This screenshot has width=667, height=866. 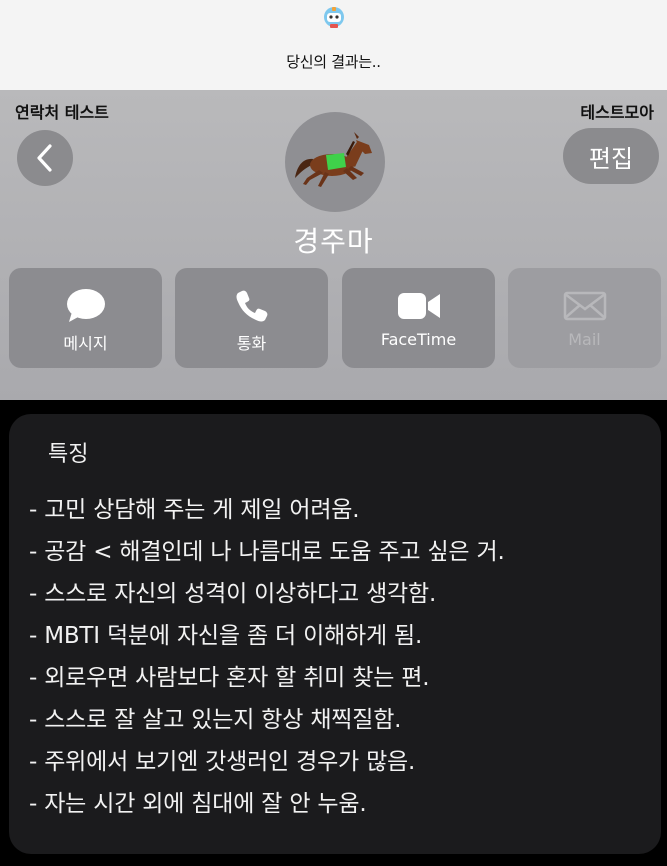 I want to click on message-button: 메시지, so click(x=85, y=318).